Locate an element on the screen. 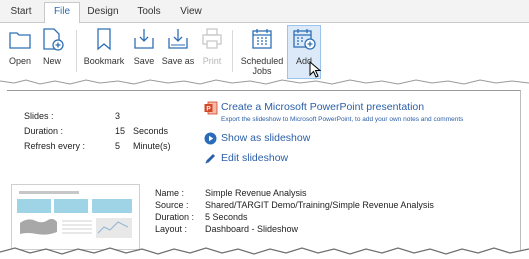  slides-value: 3 is located at coordinates (118, 116).